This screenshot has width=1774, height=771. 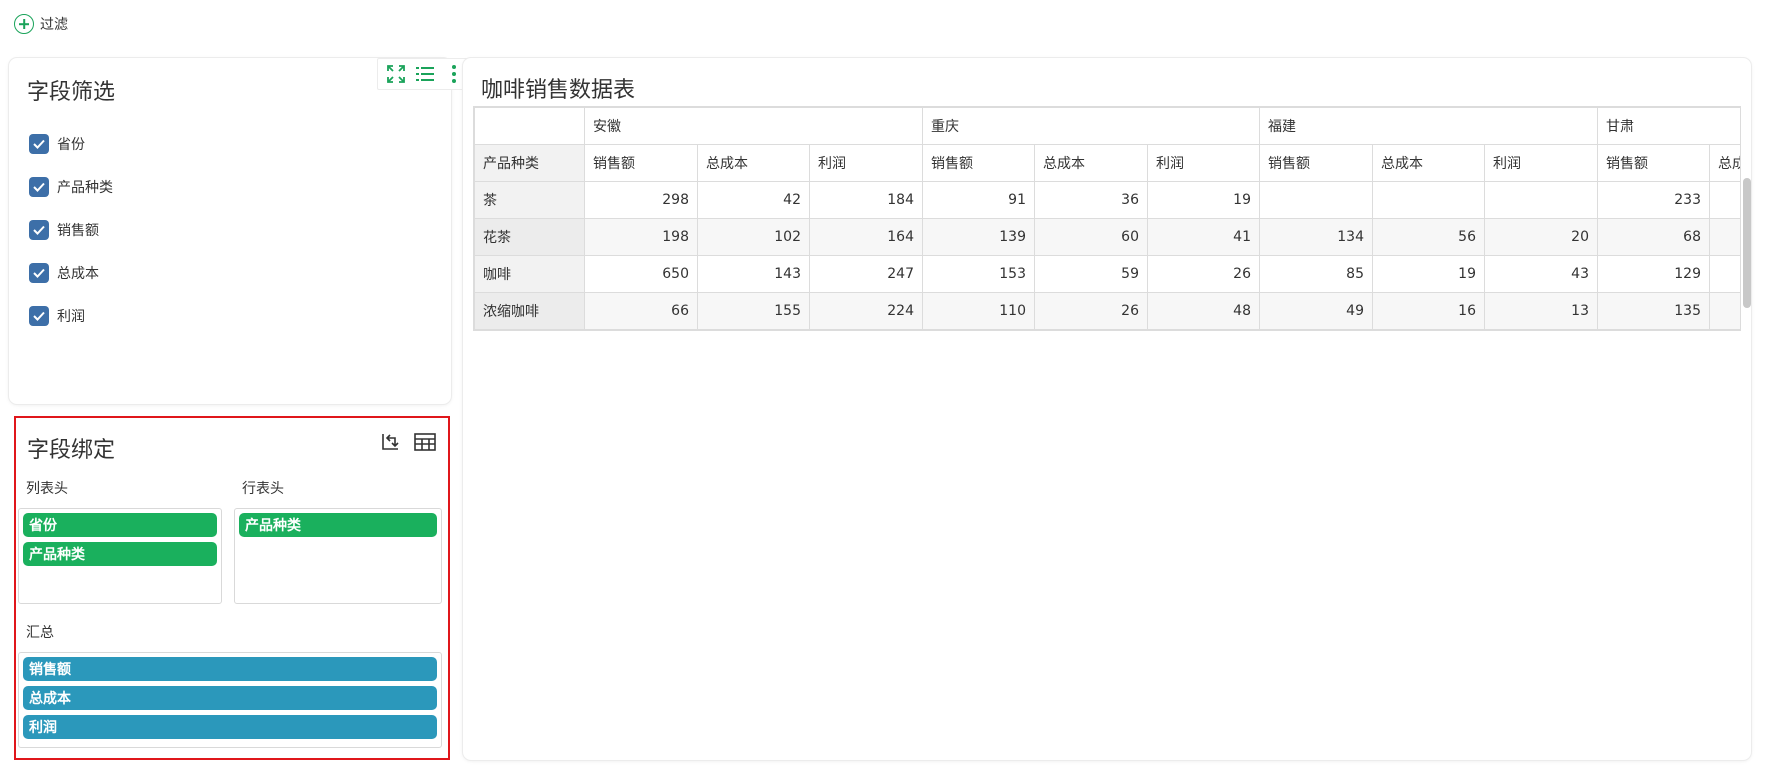 I want to click on checkbox-item: 产品种类, so click(x=71, y=186).